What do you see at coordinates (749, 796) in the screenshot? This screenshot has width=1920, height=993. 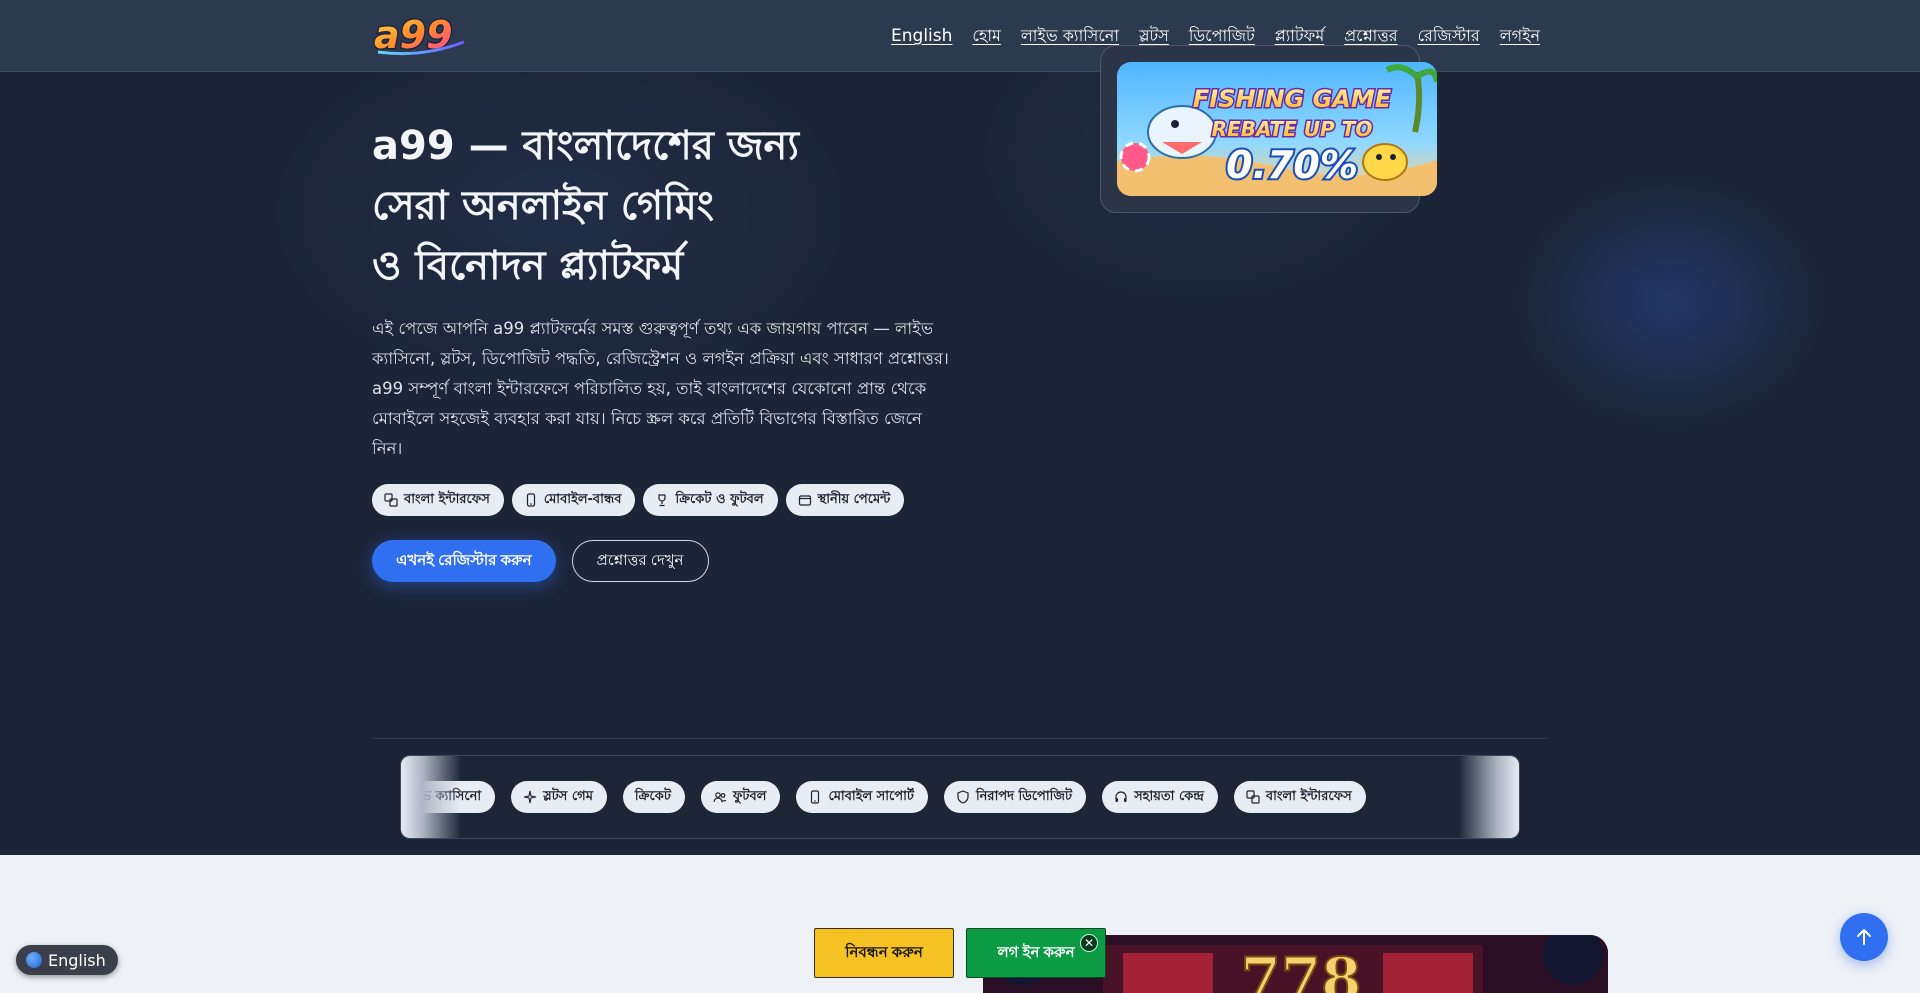 I see `chip-label: ফুটবল` at bounding box center [749, 796].